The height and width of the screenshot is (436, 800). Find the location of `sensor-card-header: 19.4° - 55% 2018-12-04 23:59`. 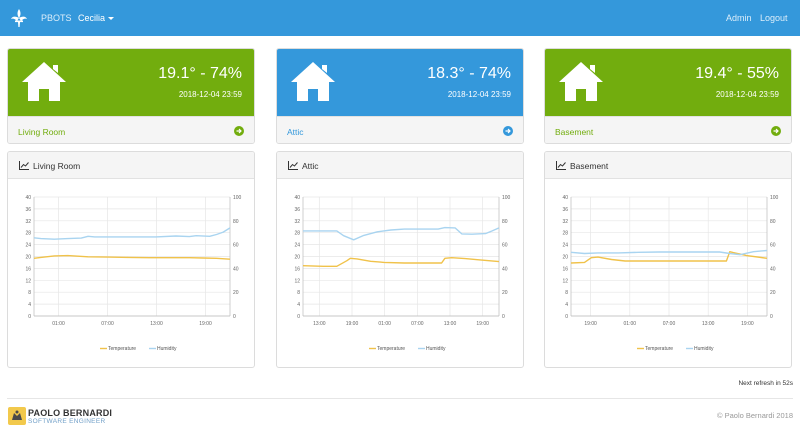

sensor-card-header: 19.4° - 55% 2018-12-04 23:59 is located at coordinates (668, 82).